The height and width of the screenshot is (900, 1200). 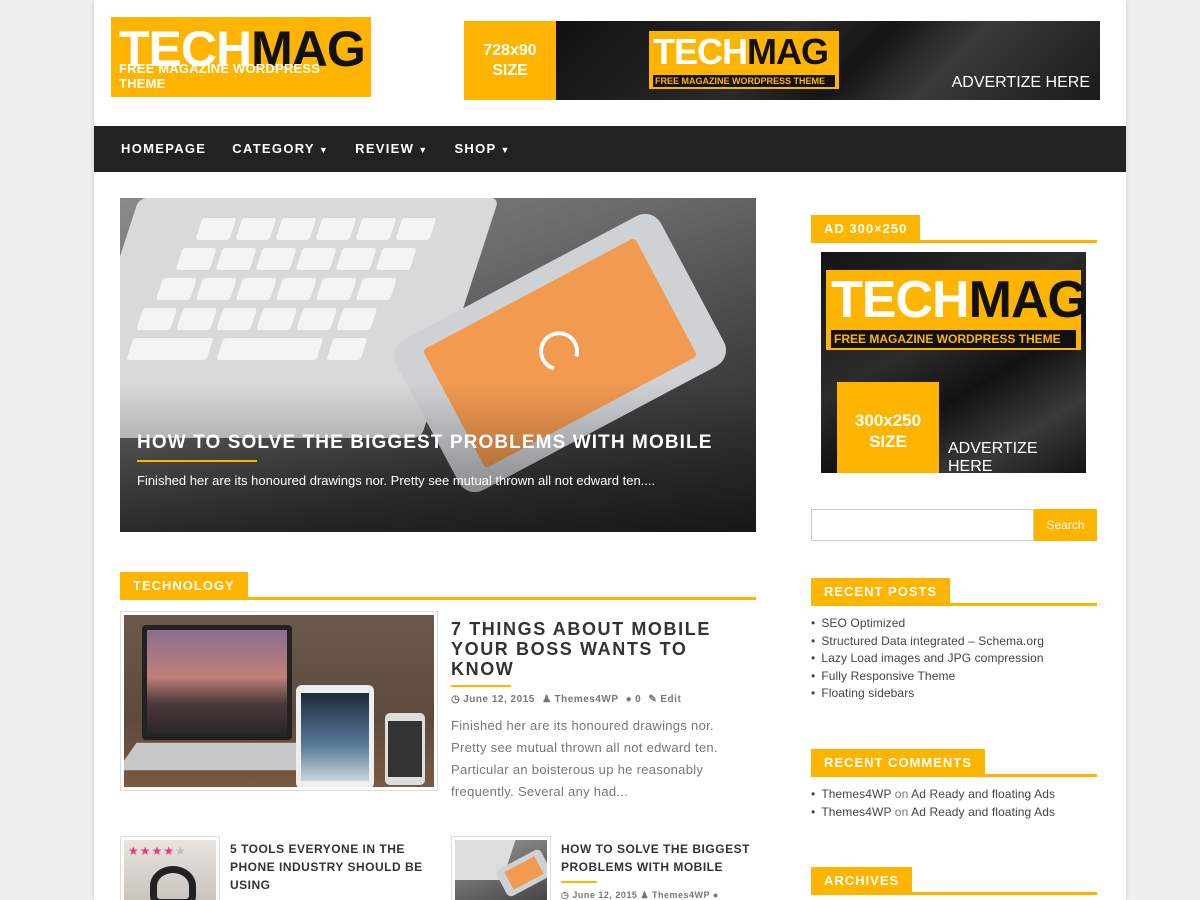 I want to click on widget-heading-archives: ARCHIVES, so click(x=954, y=881).